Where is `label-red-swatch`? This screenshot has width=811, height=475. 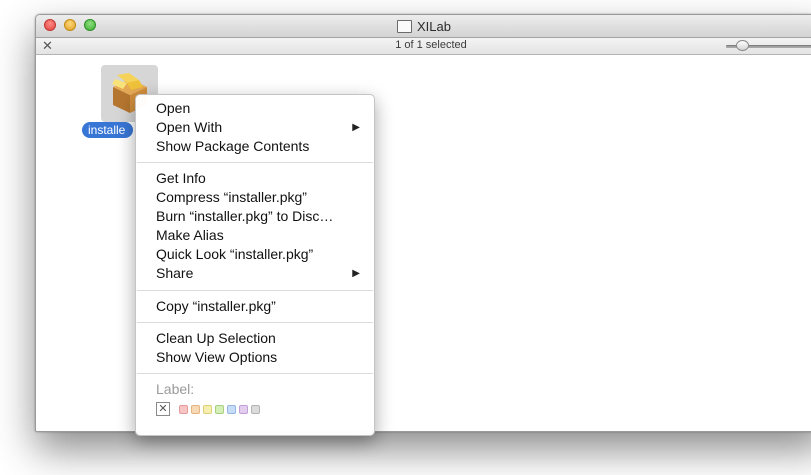 label-red-swatch is located at coordinates (183, 409).